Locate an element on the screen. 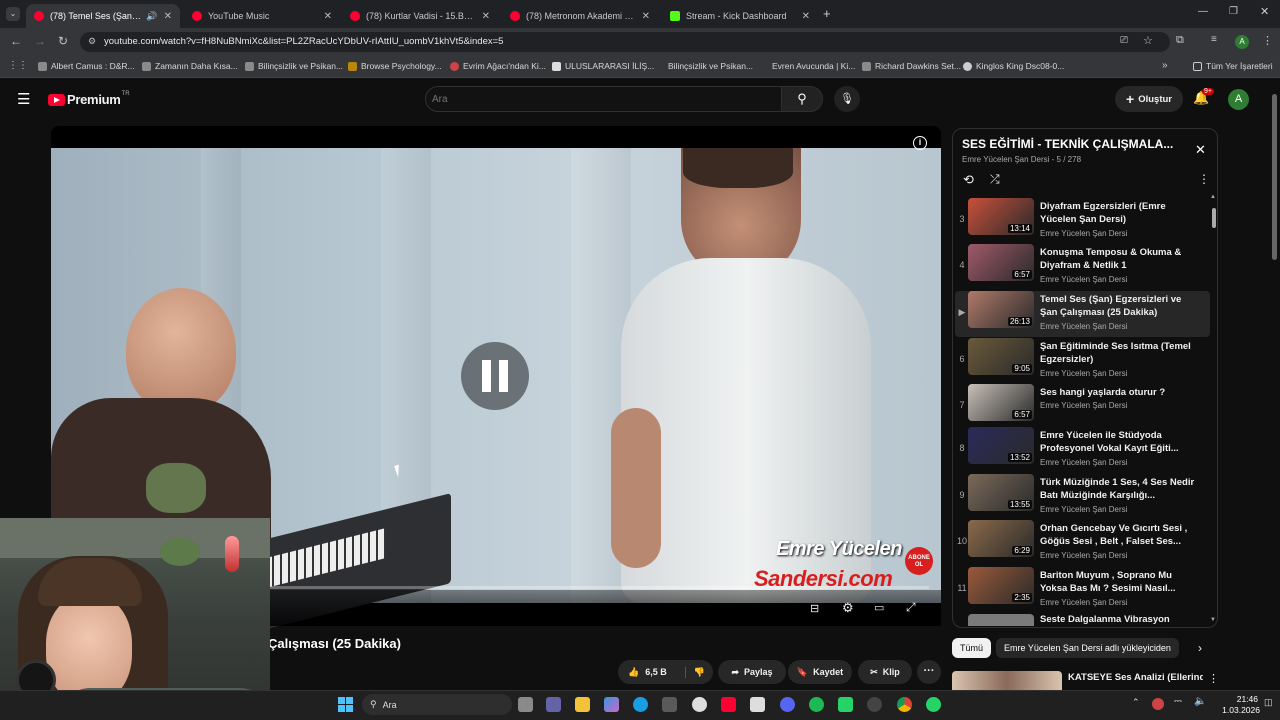  obs-icon is located at coordinates (874, 704).